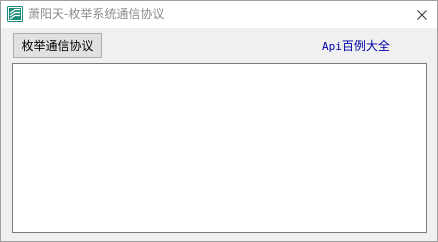 Image resolution: width=438 pixels, height=242 pixels. I want to click on close-icon, so click(422, 14).